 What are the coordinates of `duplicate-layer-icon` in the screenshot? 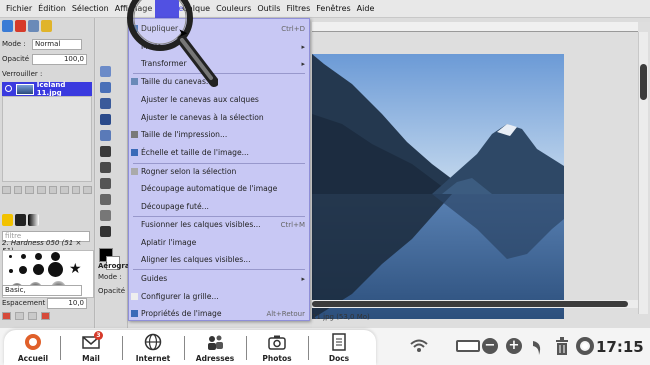 It's located at (53, 190).